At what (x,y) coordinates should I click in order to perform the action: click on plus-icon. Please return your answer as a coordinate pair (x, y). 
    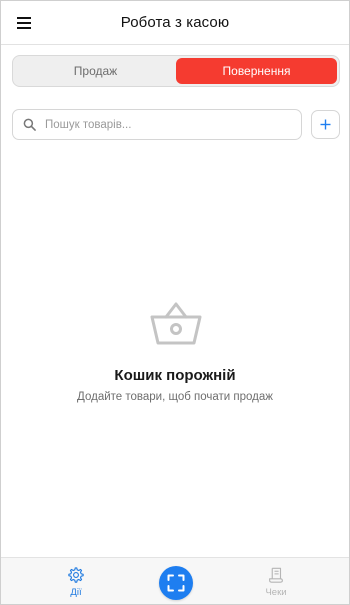
    Looking at the image, I should click on (325, 124).